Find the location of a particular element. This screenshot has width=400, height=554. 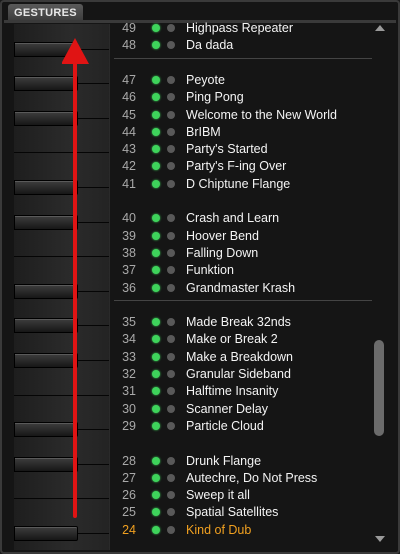

gesture-number: 32 is located at coordinates (129, 374).